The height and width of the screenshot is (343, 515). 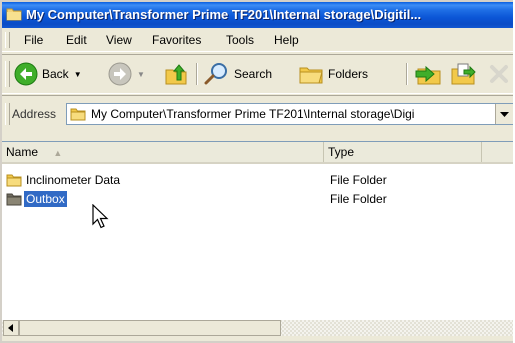 What do you see at coordinates (7, 114) in the screenshot?
I see `address-bar-grip` at bounding box center [7, 114].